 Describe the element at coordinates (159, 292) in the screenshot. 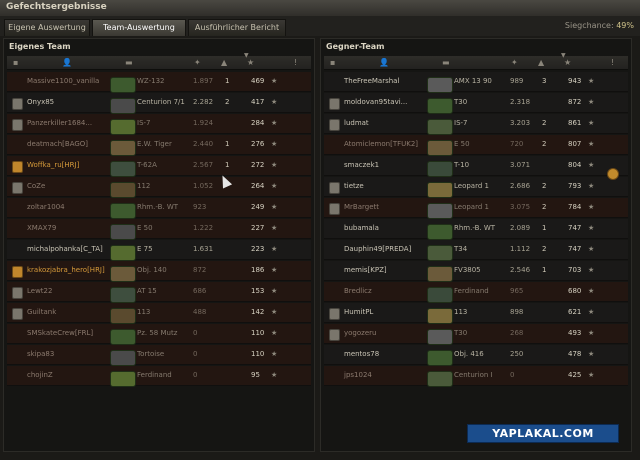

I see `table-row: Lewt22 AT 15 686 153 ★` at that location.